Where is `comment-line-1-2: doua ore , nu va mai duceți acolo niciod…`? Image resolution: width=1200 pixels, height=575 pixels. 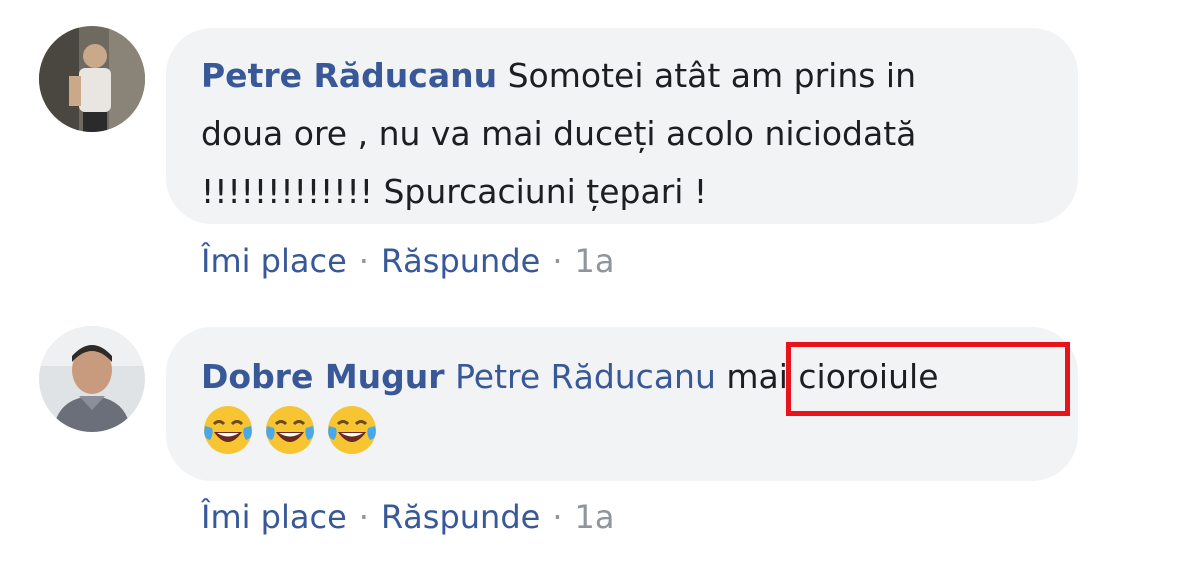
comment-line-1-2: doua ore , nu va mai duceți acolo niciod… is located at coordinates (559, 133).